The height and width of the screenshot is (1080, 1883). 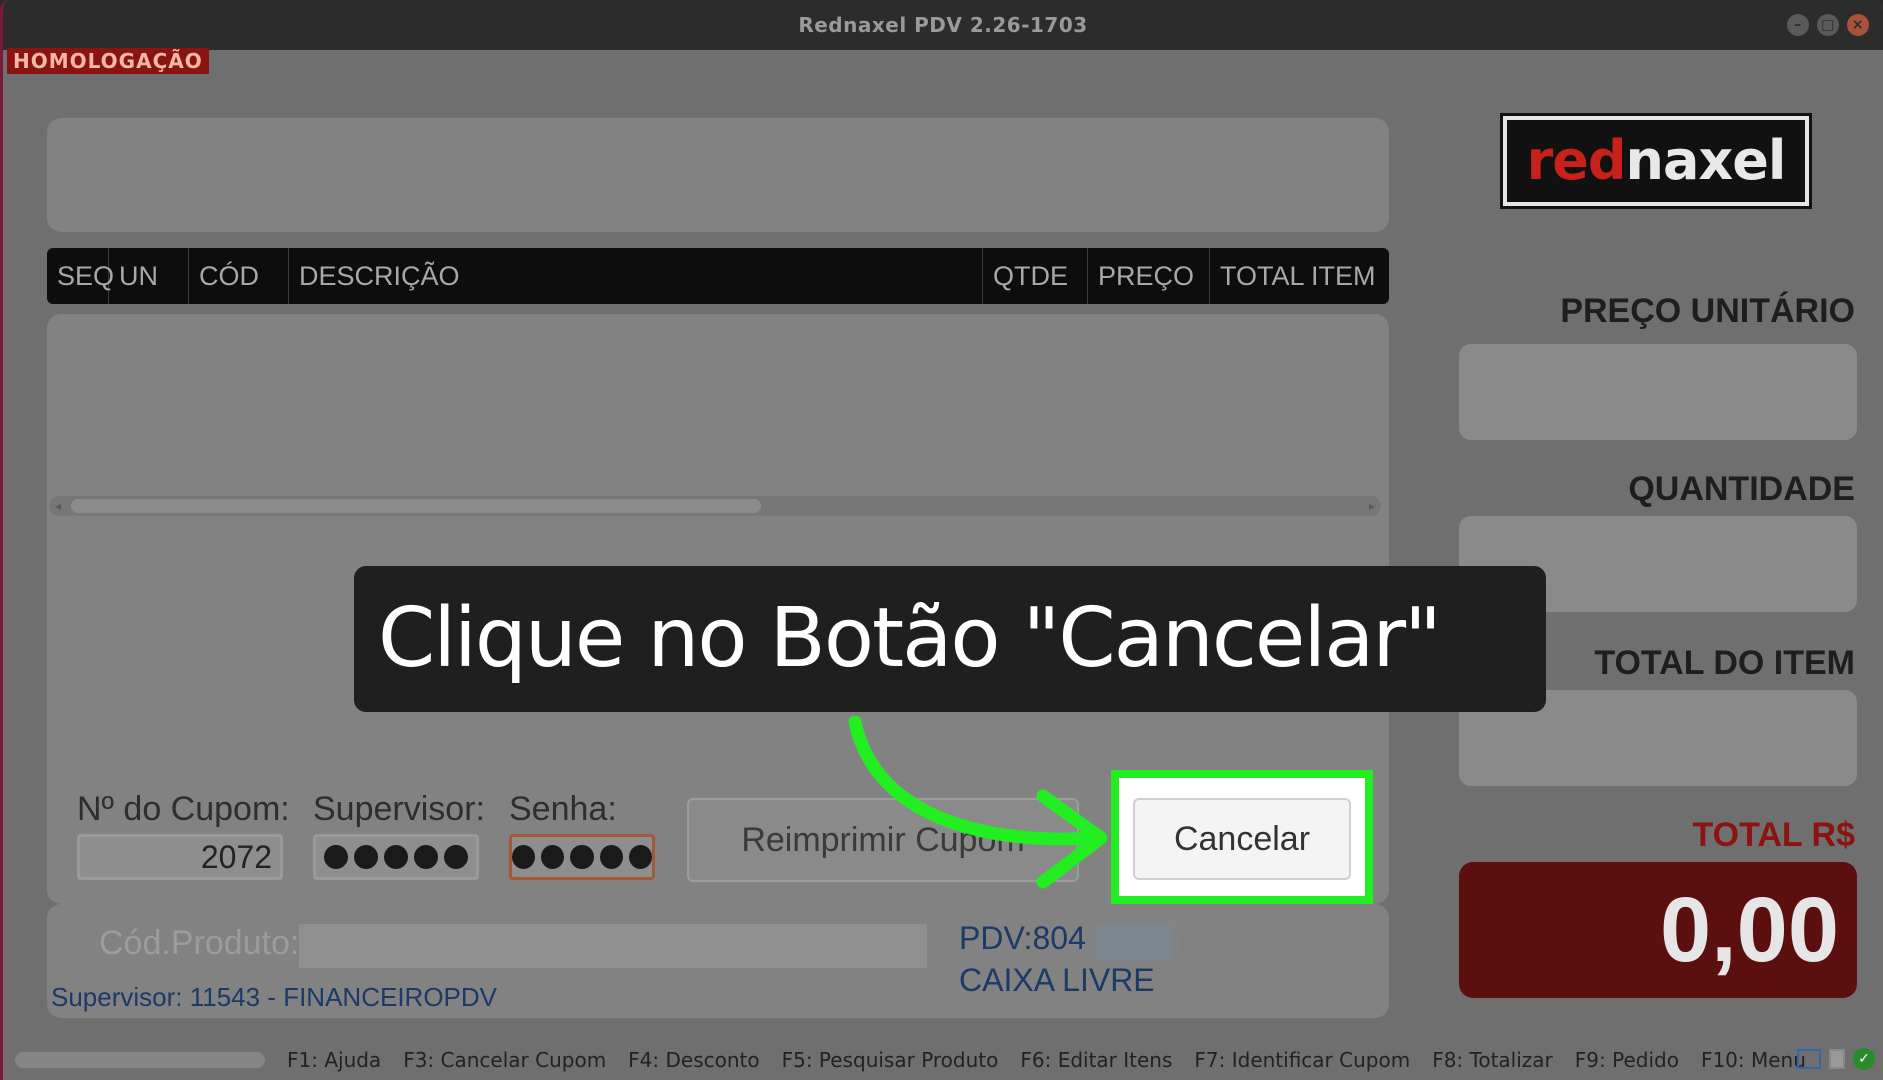 What do you see at coordinates (1302, 1060) in the screenshot?
I see `shortcut-f7: F7: Identificar Cupom` at bounding box center [1302, 1060].